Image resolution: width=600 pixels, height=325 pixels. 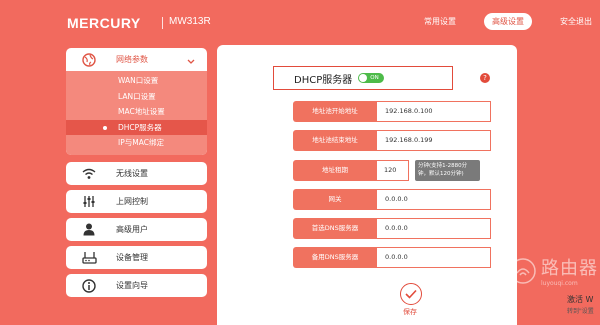 I want to click on secondary-dns-input: 0.0.0.0, so click(x=434, y=257).